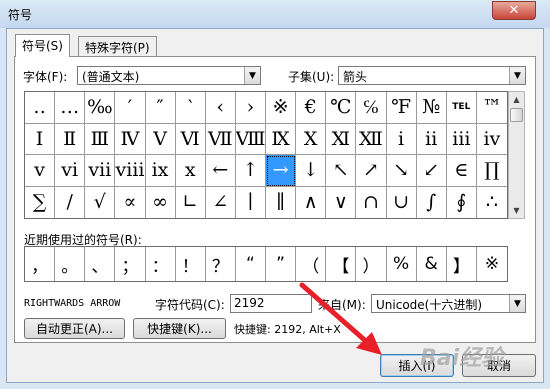 Image resolution: width=550 pixels, height=389 pixels. What do you see at coordinates (220, 171) in the screenshot?
I see `symbol-cell: ←` at bounding box center [220, 171].